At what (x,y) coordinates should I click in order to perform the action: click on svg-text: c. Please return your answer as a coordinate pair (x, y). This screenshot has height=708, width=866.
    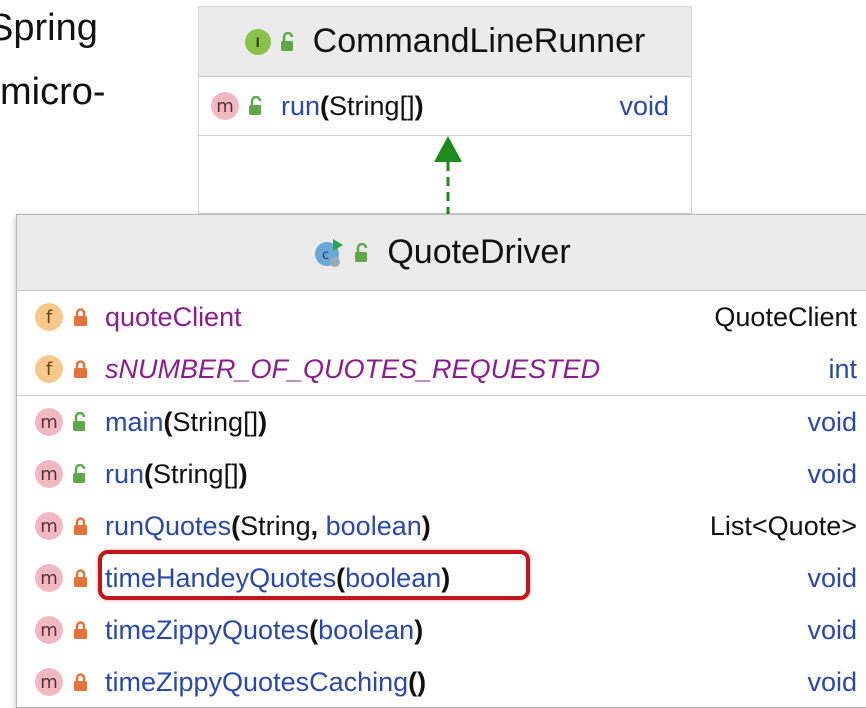
    Looking at the image, I should click on (325, 255).